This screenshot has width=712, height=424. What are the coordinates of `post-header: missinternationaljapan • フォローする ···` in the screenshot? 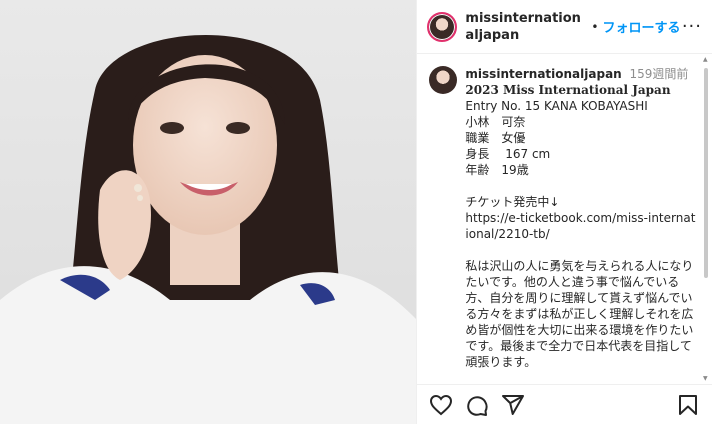 It's located at (564, 27).